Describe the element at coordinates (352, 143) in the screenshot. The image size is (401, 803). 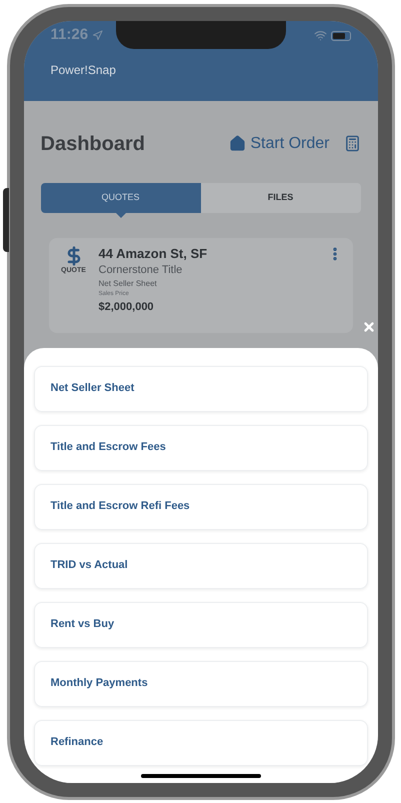
I see `calculator-icon` at that location.